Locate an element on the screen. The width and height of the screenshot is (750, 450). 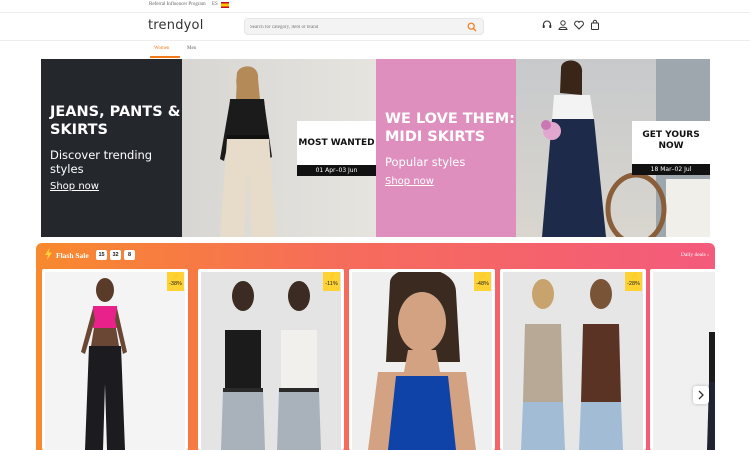
discount-value: -28% is located at coordinates (633, 284).